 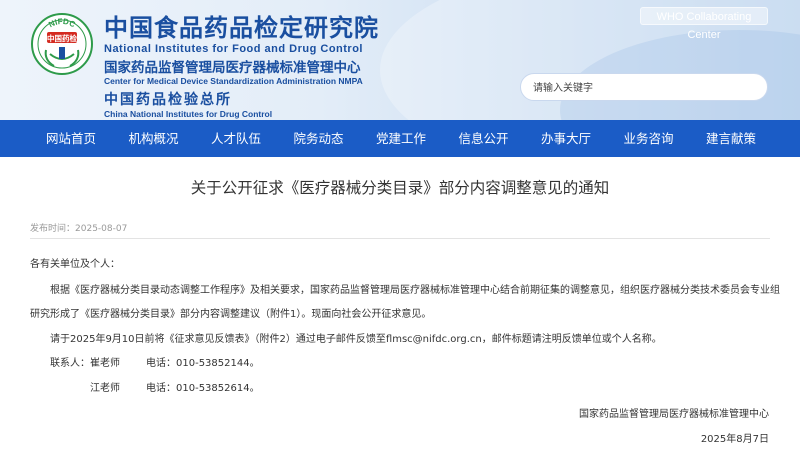 I want to click on subtitle2-cn: 中国药品检验总所, so click(x=168, y=100).